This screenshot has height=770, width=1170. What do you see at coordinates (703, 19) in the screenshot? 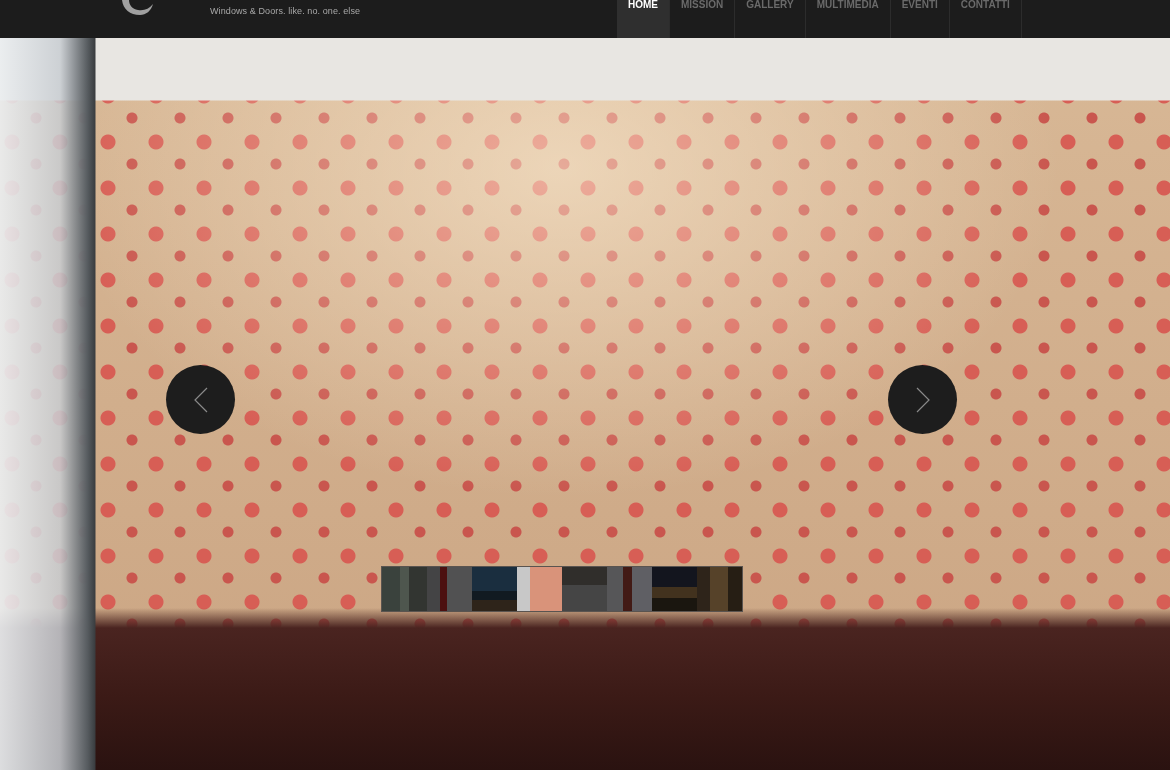
I see `nav-link: MISSION` at bounding box center [703, 19].